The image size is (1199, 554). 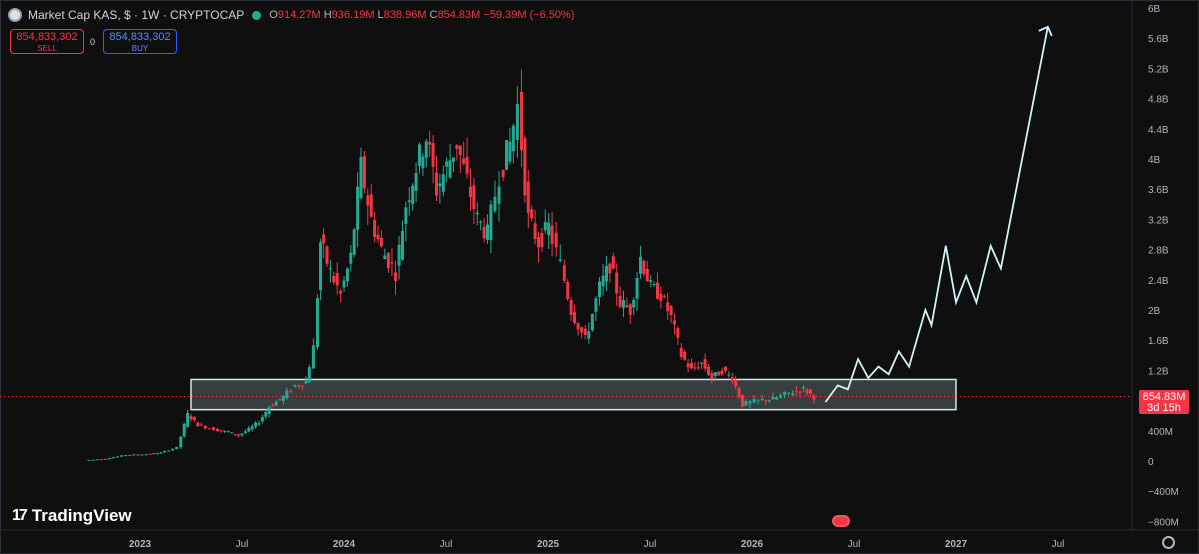 I want to click on y-tick-label: −400M, so click(x=1163, y=492).